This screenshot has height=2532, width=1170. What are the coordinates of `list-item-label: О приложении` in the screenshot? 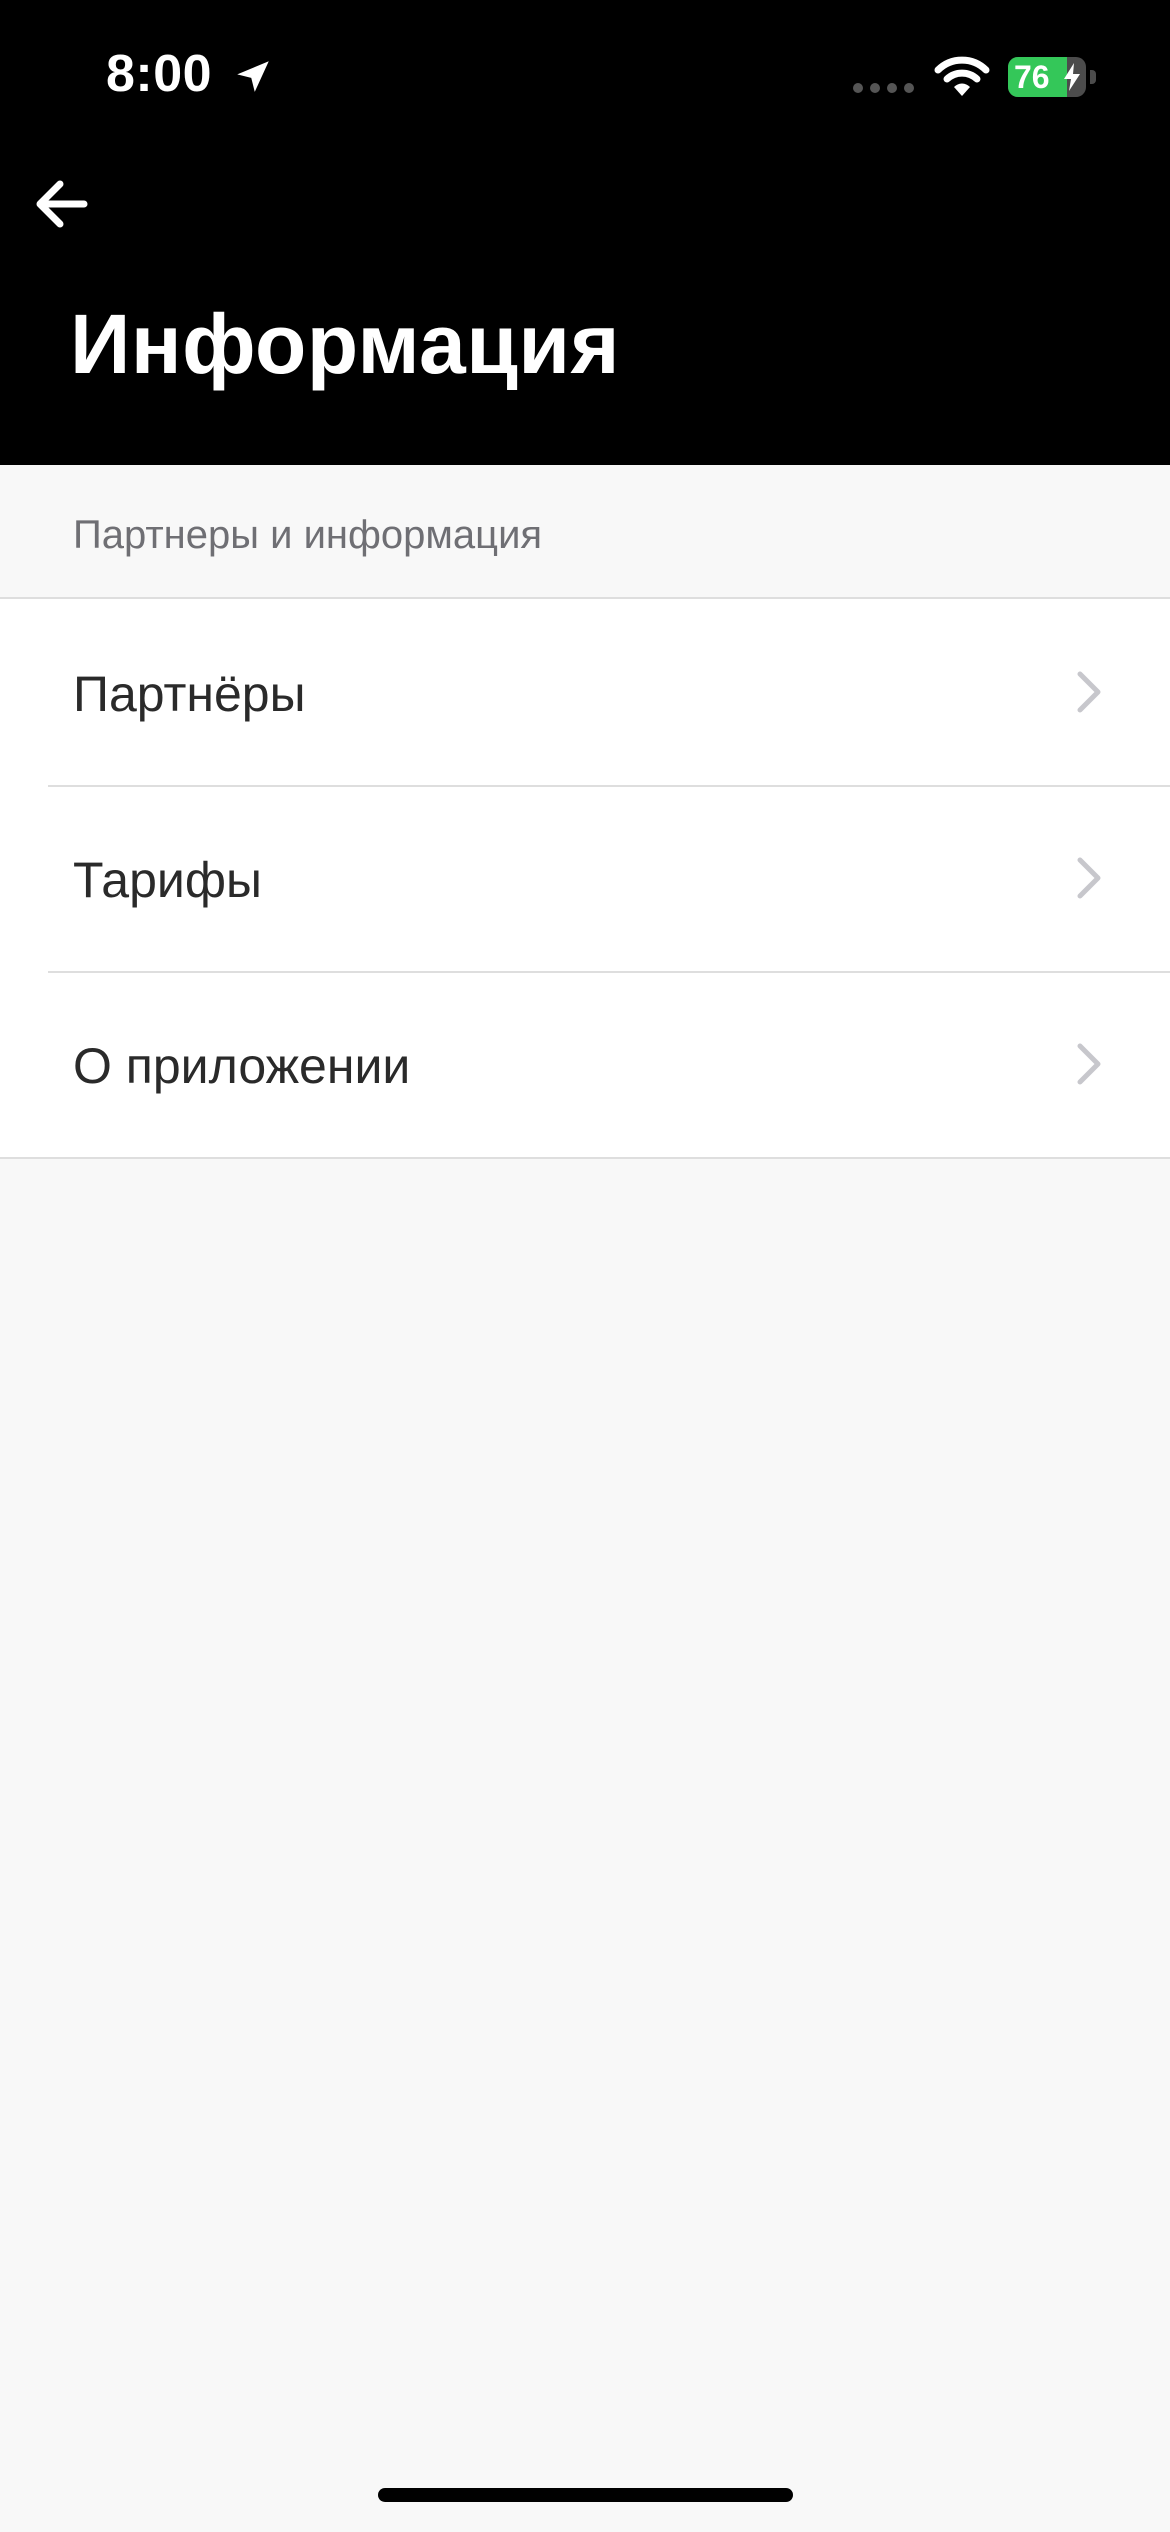 It's located at (242, 1066).